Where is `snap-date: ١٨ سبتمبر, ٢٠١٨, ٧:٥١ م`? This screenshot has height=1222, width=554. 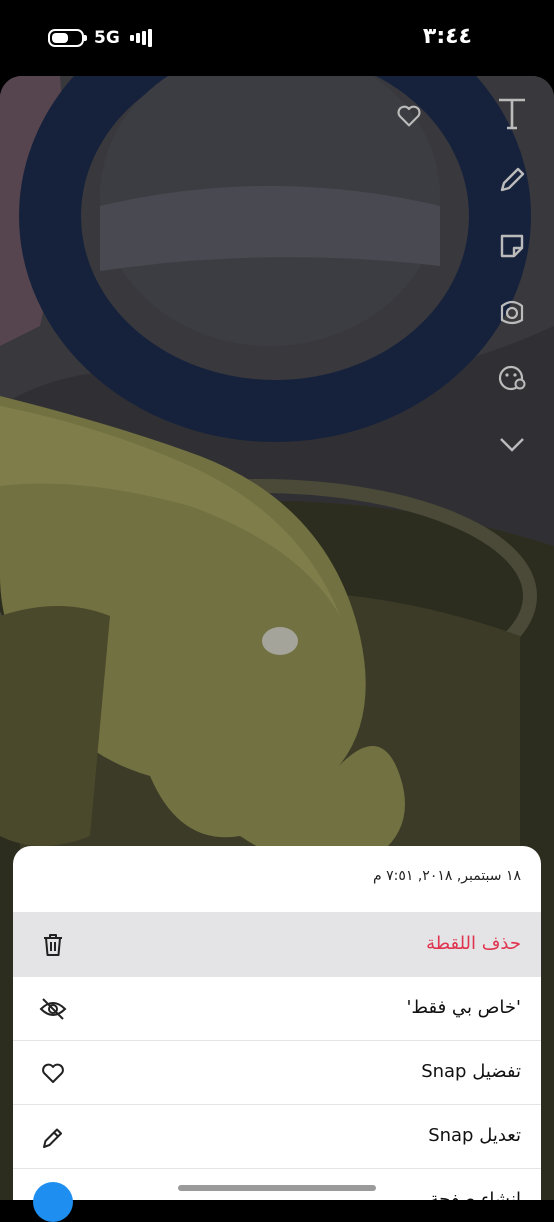 snap-date: ١٨ سبتمبر, ٢٠١٨, ٧:٥١ م is located at coordinates (446, 876).